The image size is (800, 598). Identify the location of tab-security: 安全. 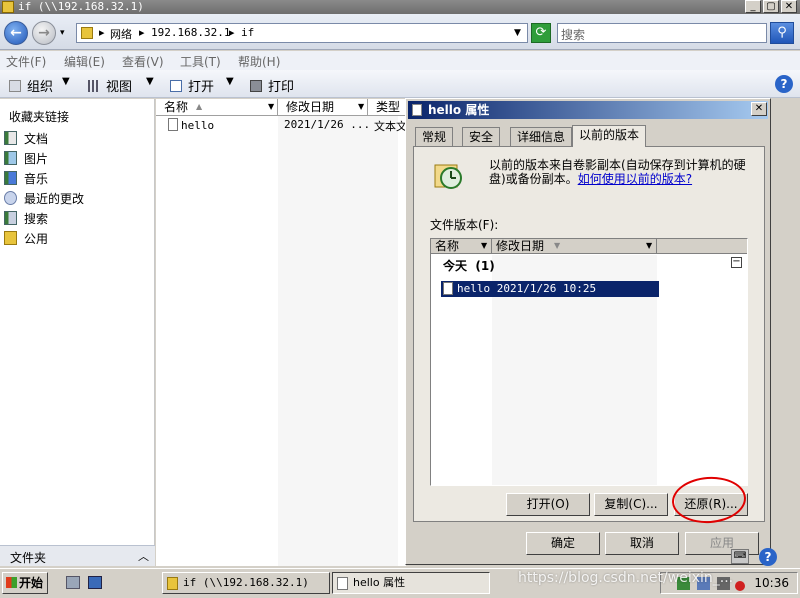
(481, 136).